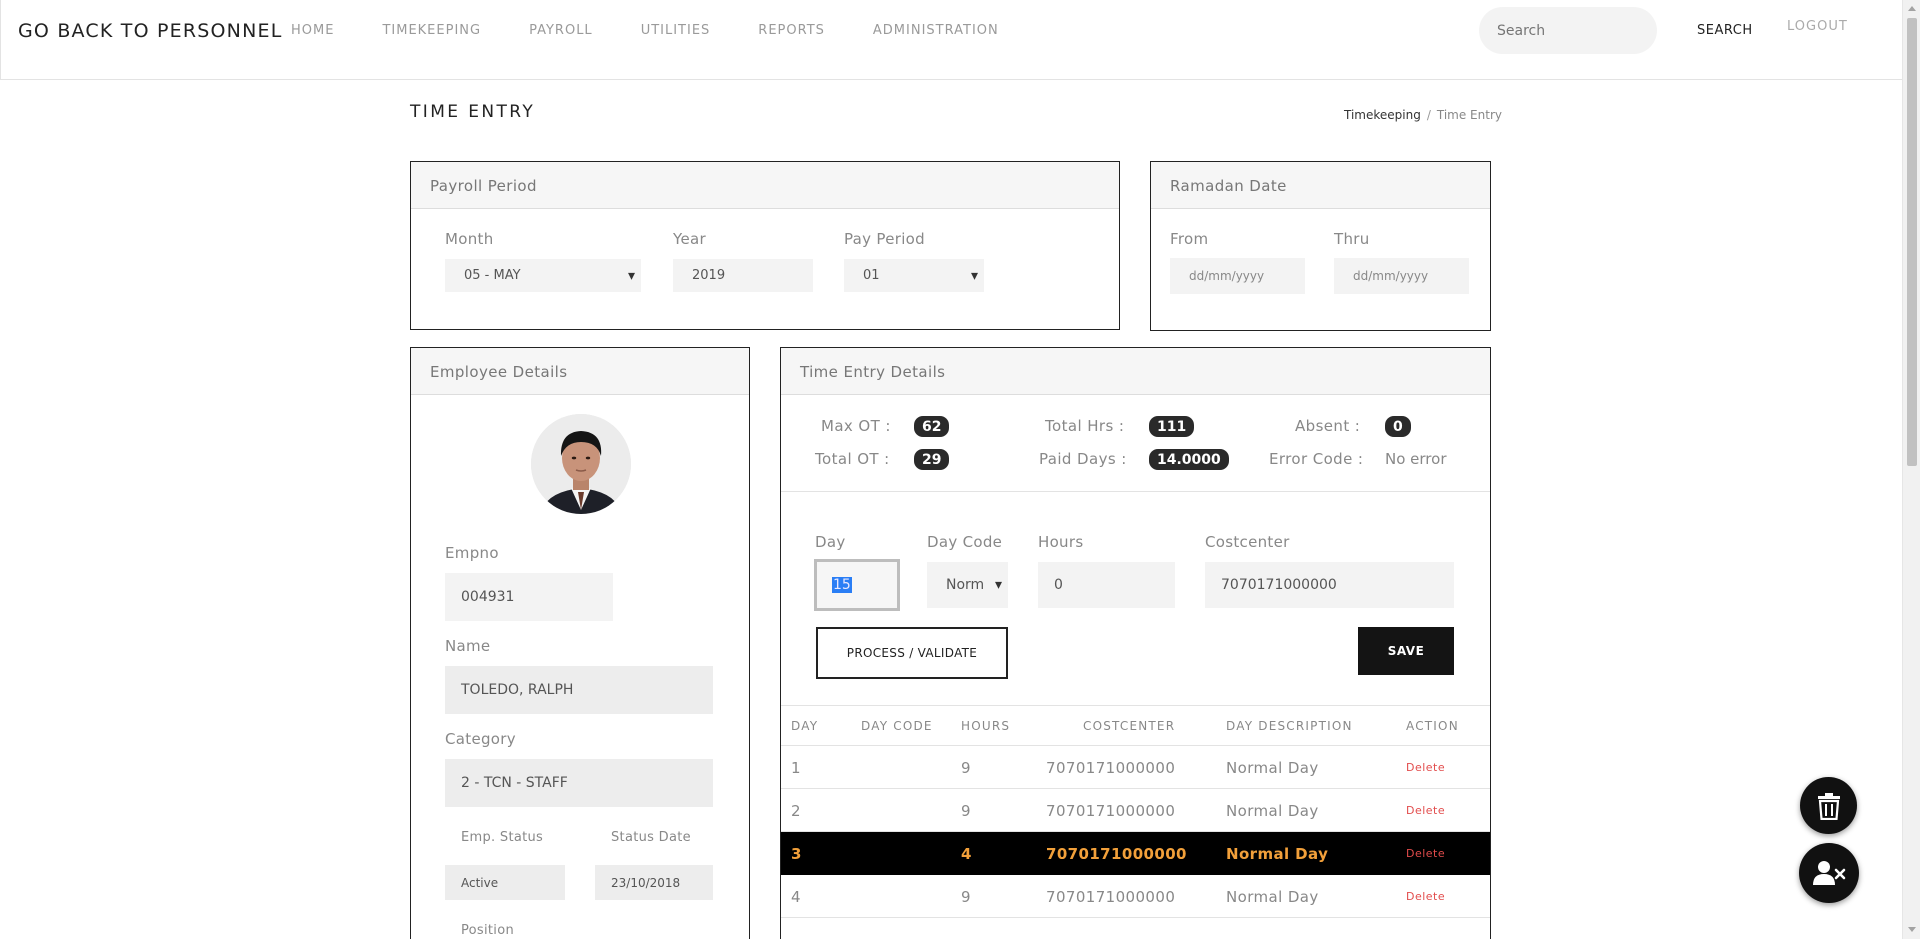 This screenshot has height=939, width=1920. I want to click on table-row: 2 9 7070171000000 Normal Day Delete, so click(1135, 810).